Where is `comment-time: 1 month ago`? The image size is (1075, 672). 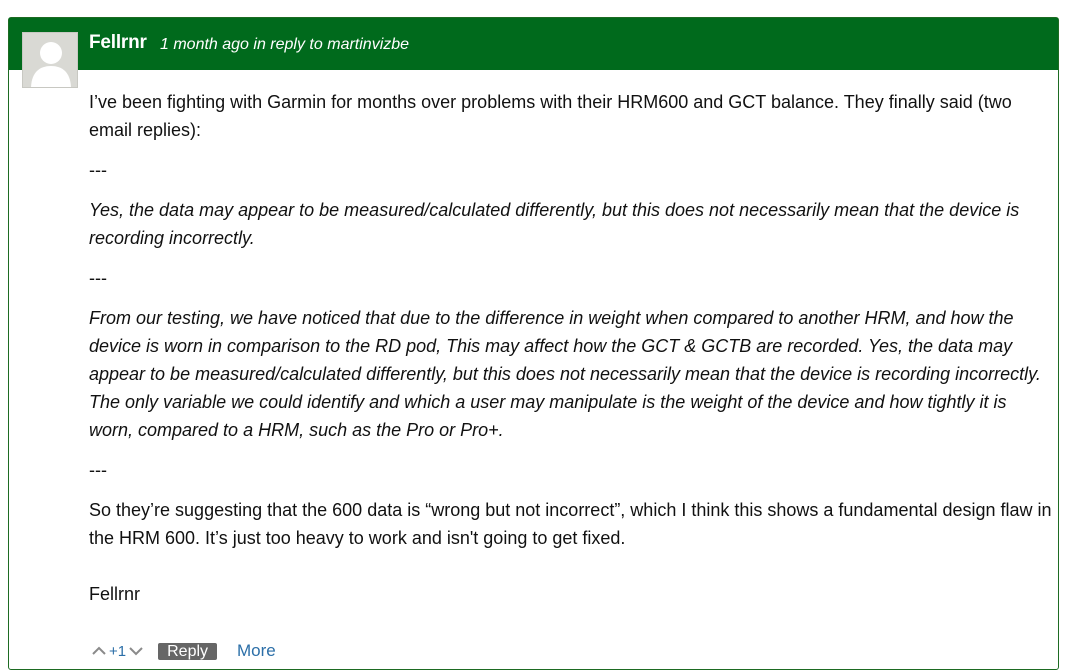
comment-time: 1 month ago is located at coordinates (204, 44).